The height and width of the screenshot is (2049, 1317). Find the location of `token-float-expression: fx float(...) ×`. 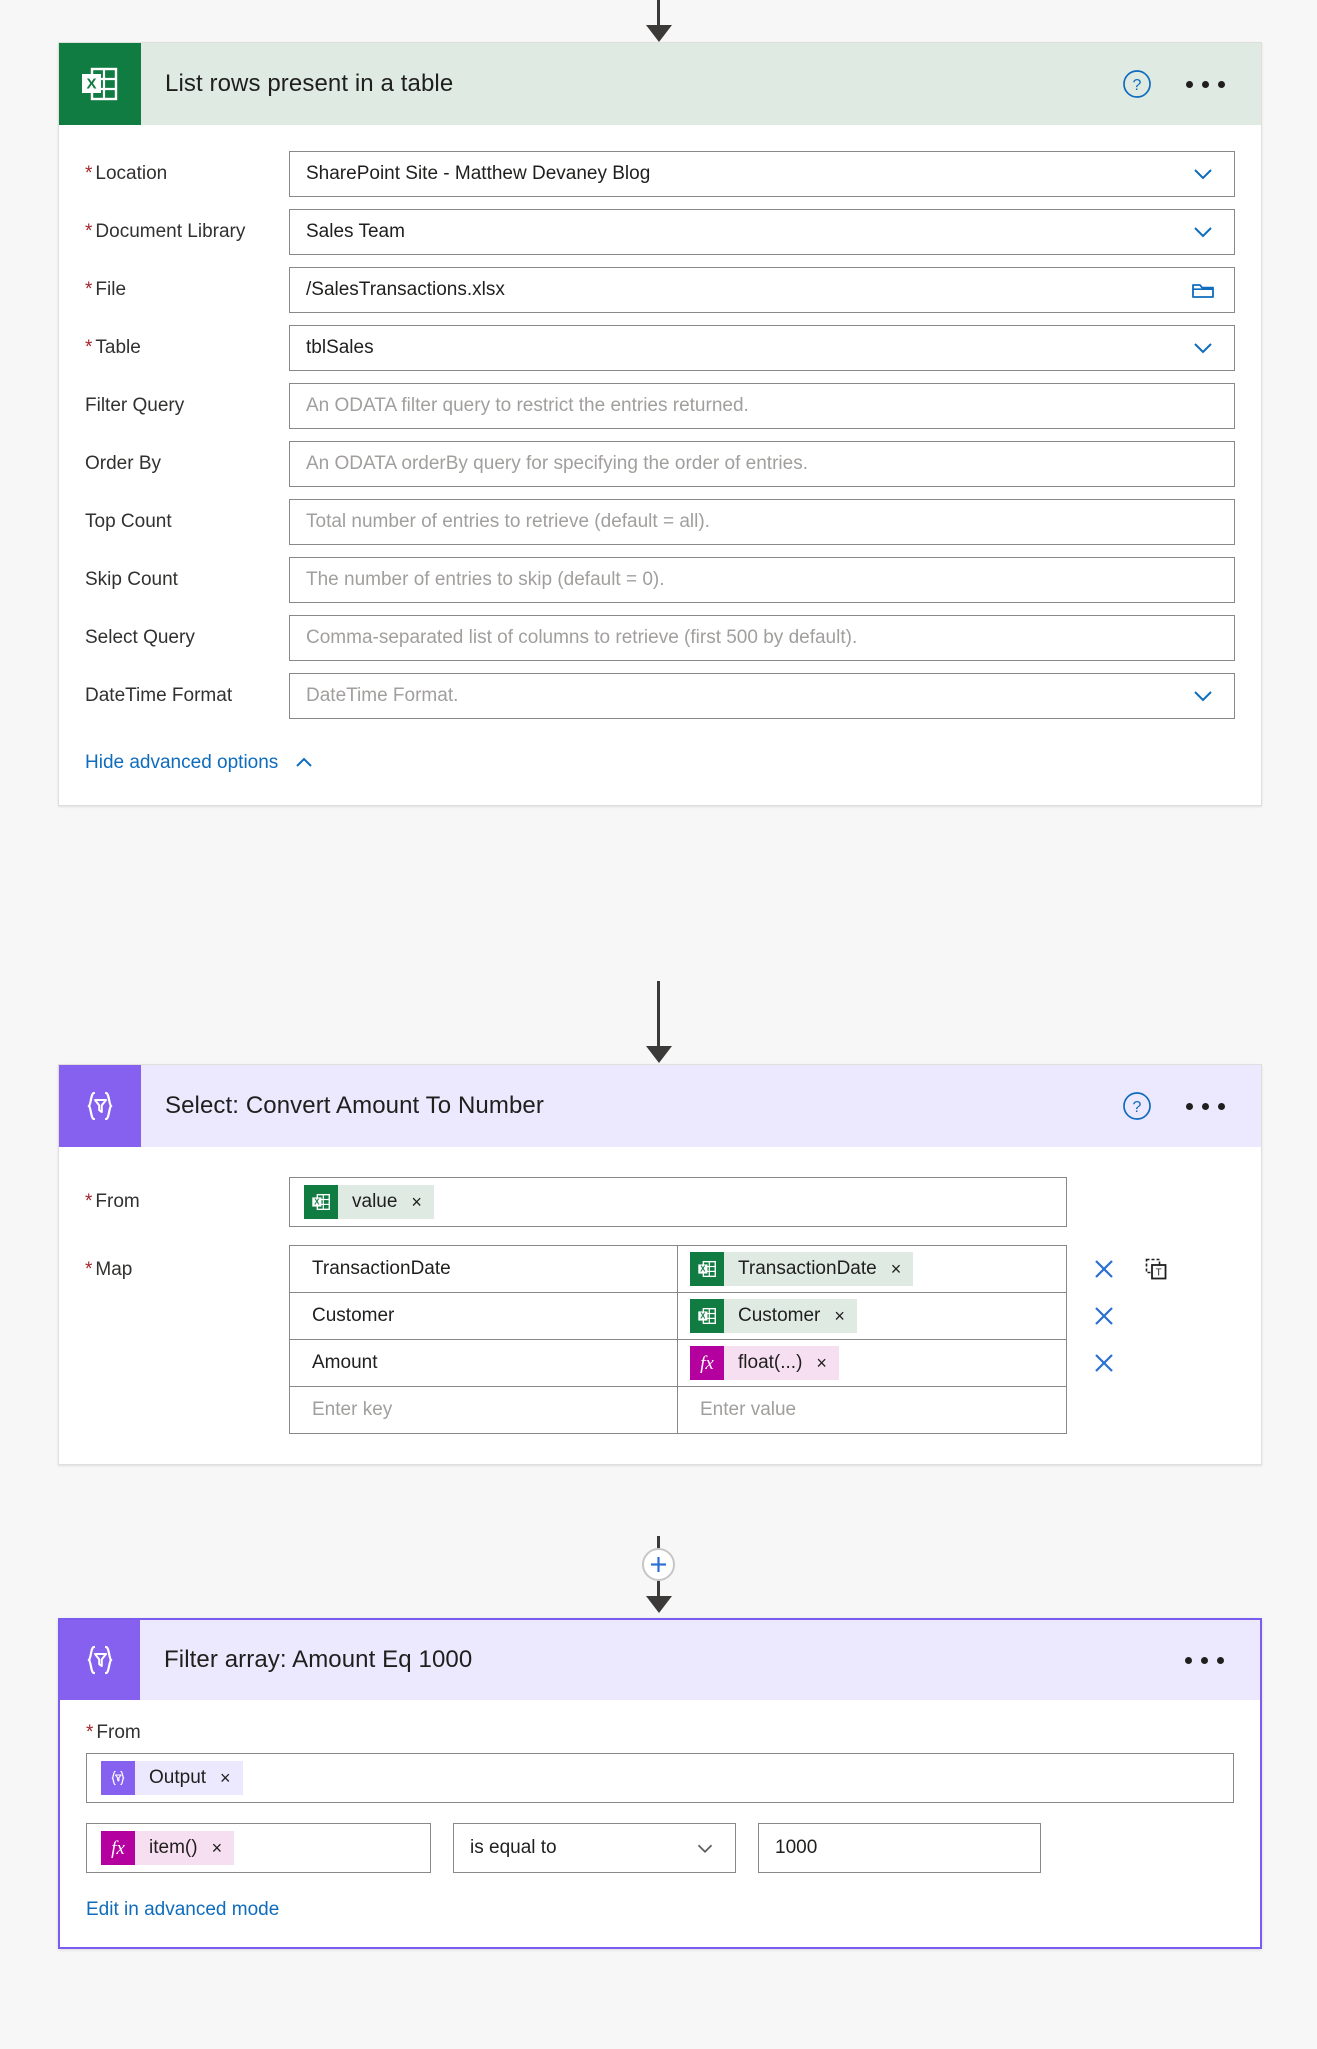

token-float-expression: fx float(...) × is located at coordinates (764, 1363).